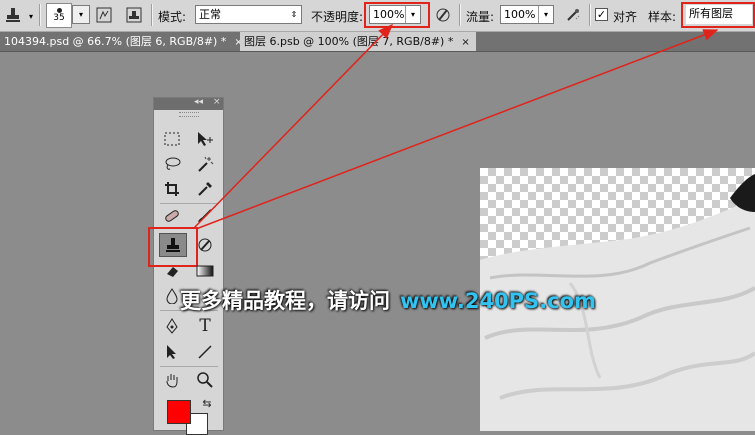  Describe the element at coordinates (172, 189) in the screenshot. I see `crop-icon` at that location.